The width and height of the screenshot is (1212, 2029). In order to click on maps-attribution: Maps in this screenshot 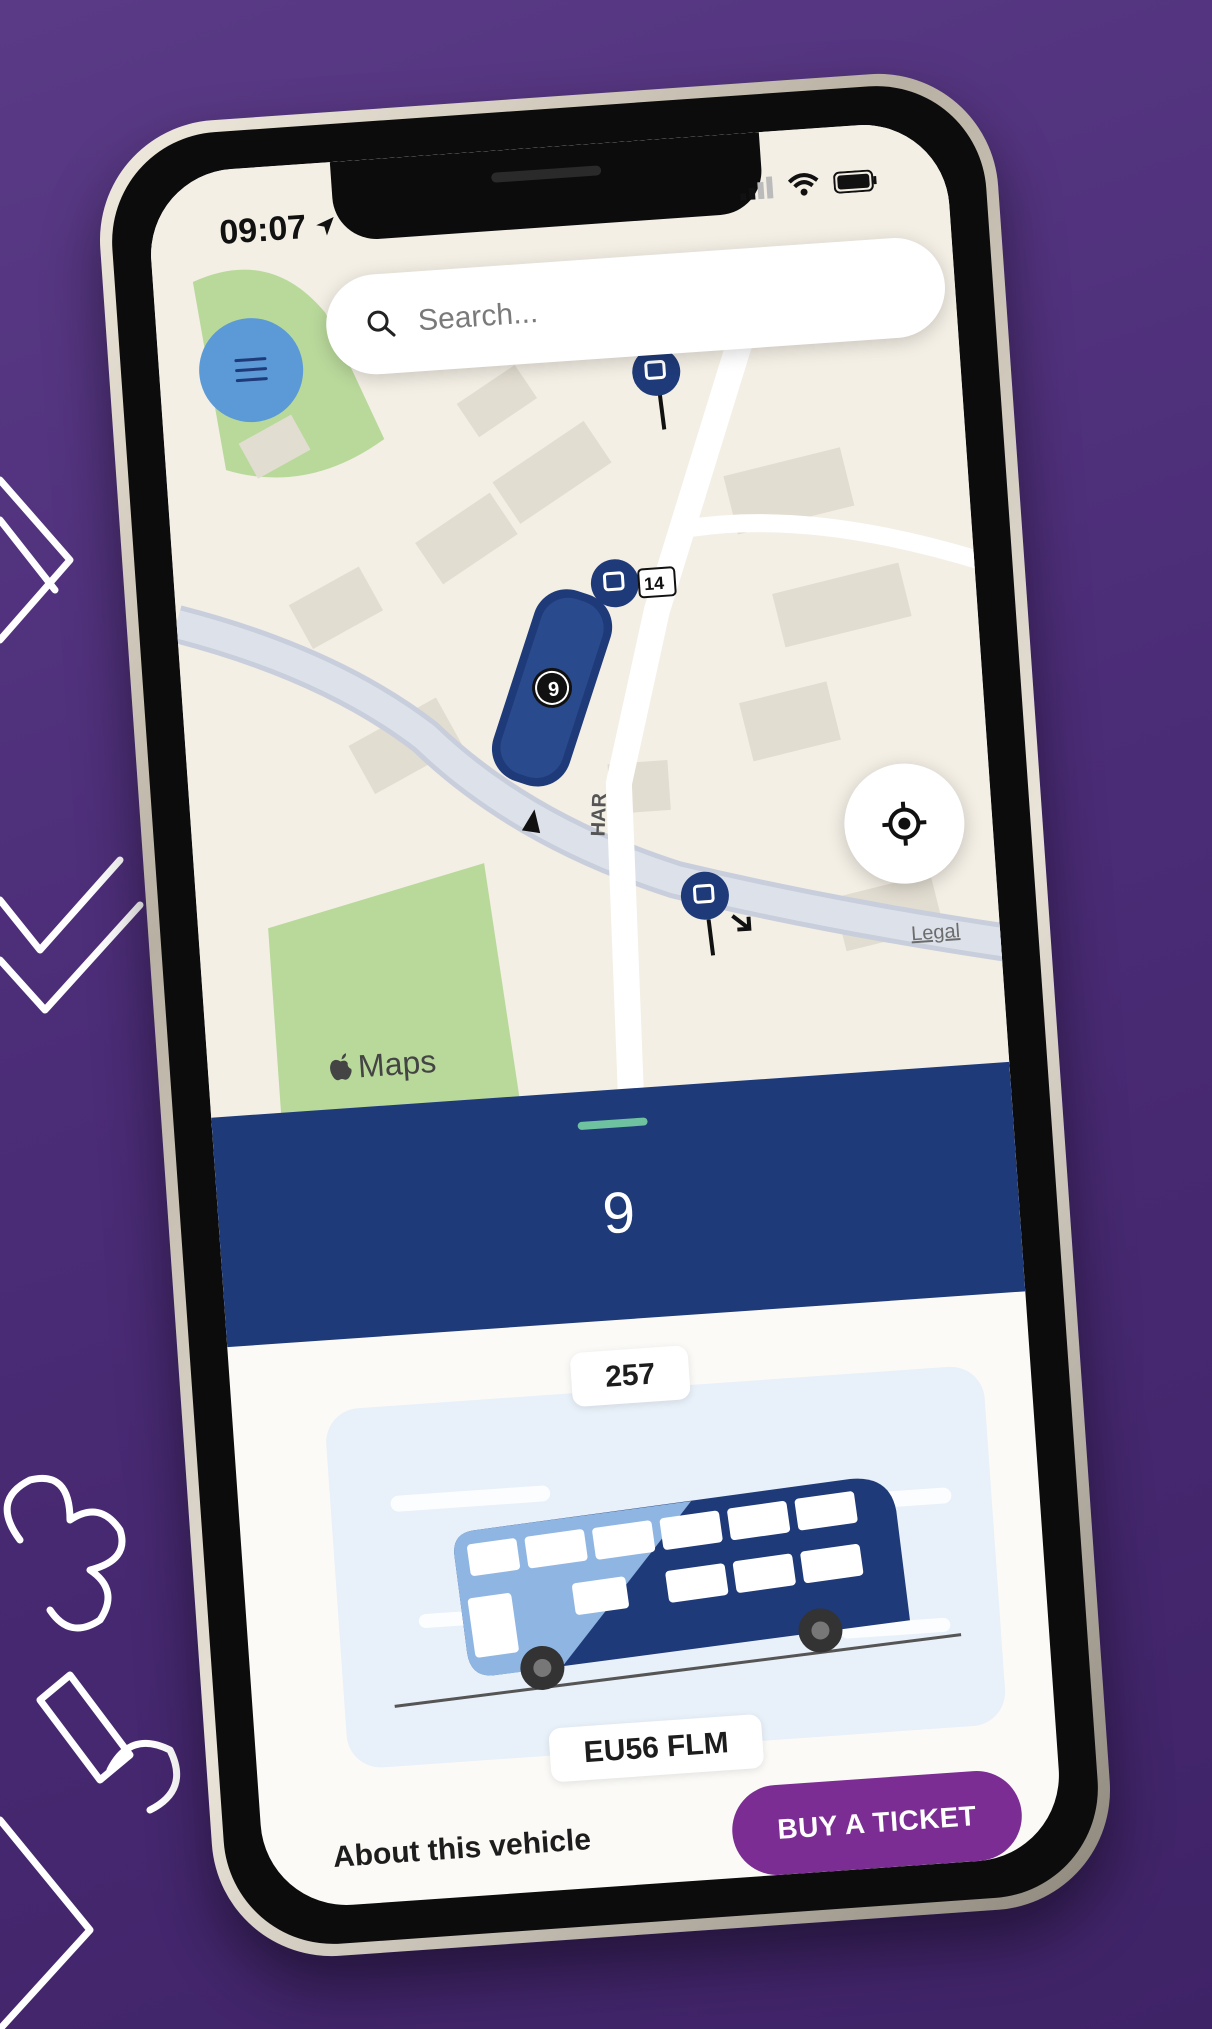, I will do `click(382, 1065)`.